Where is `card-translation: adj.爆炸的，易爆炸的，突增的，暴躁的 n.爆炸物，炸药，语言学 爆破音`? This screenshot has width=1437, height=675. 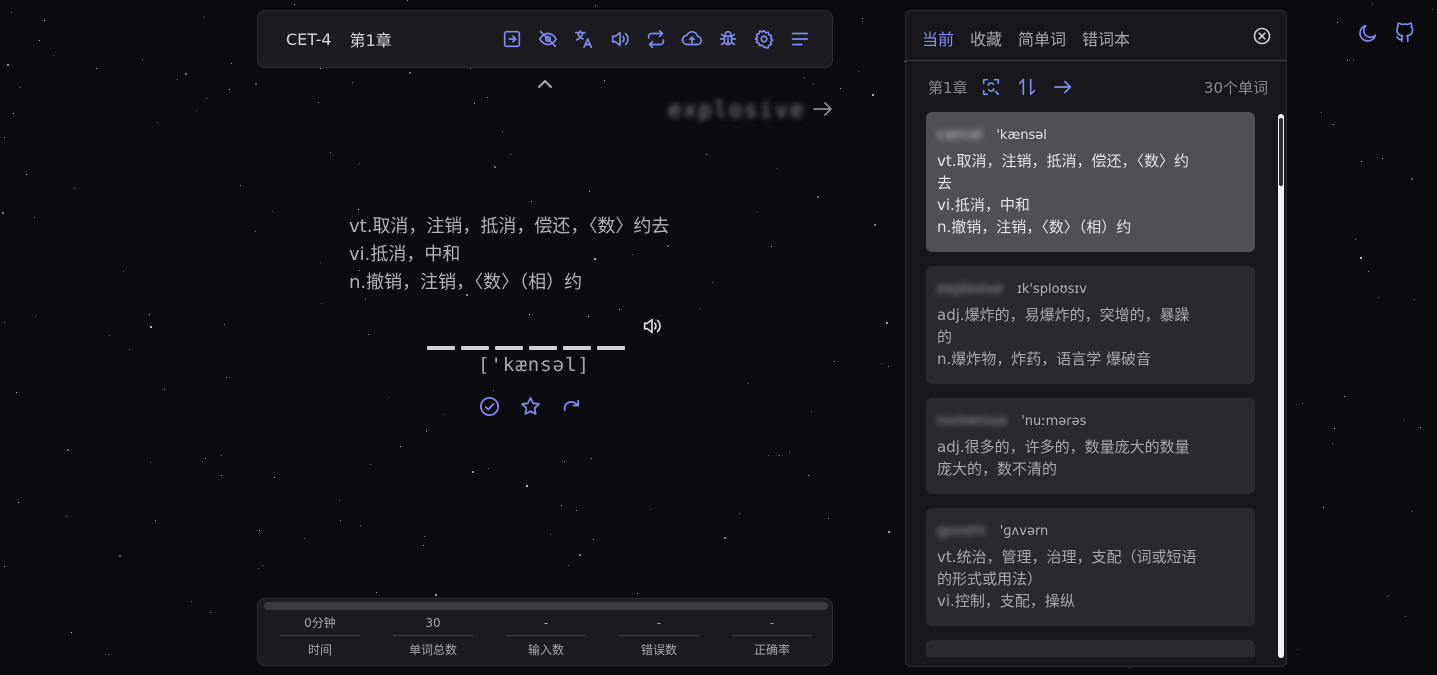 card-translation: adj.爆炸的，易爆炸的，突增的，暴躁的 n.爆炸物，炸药，语言学 爆破音 is located at coordinates (1069, 337).